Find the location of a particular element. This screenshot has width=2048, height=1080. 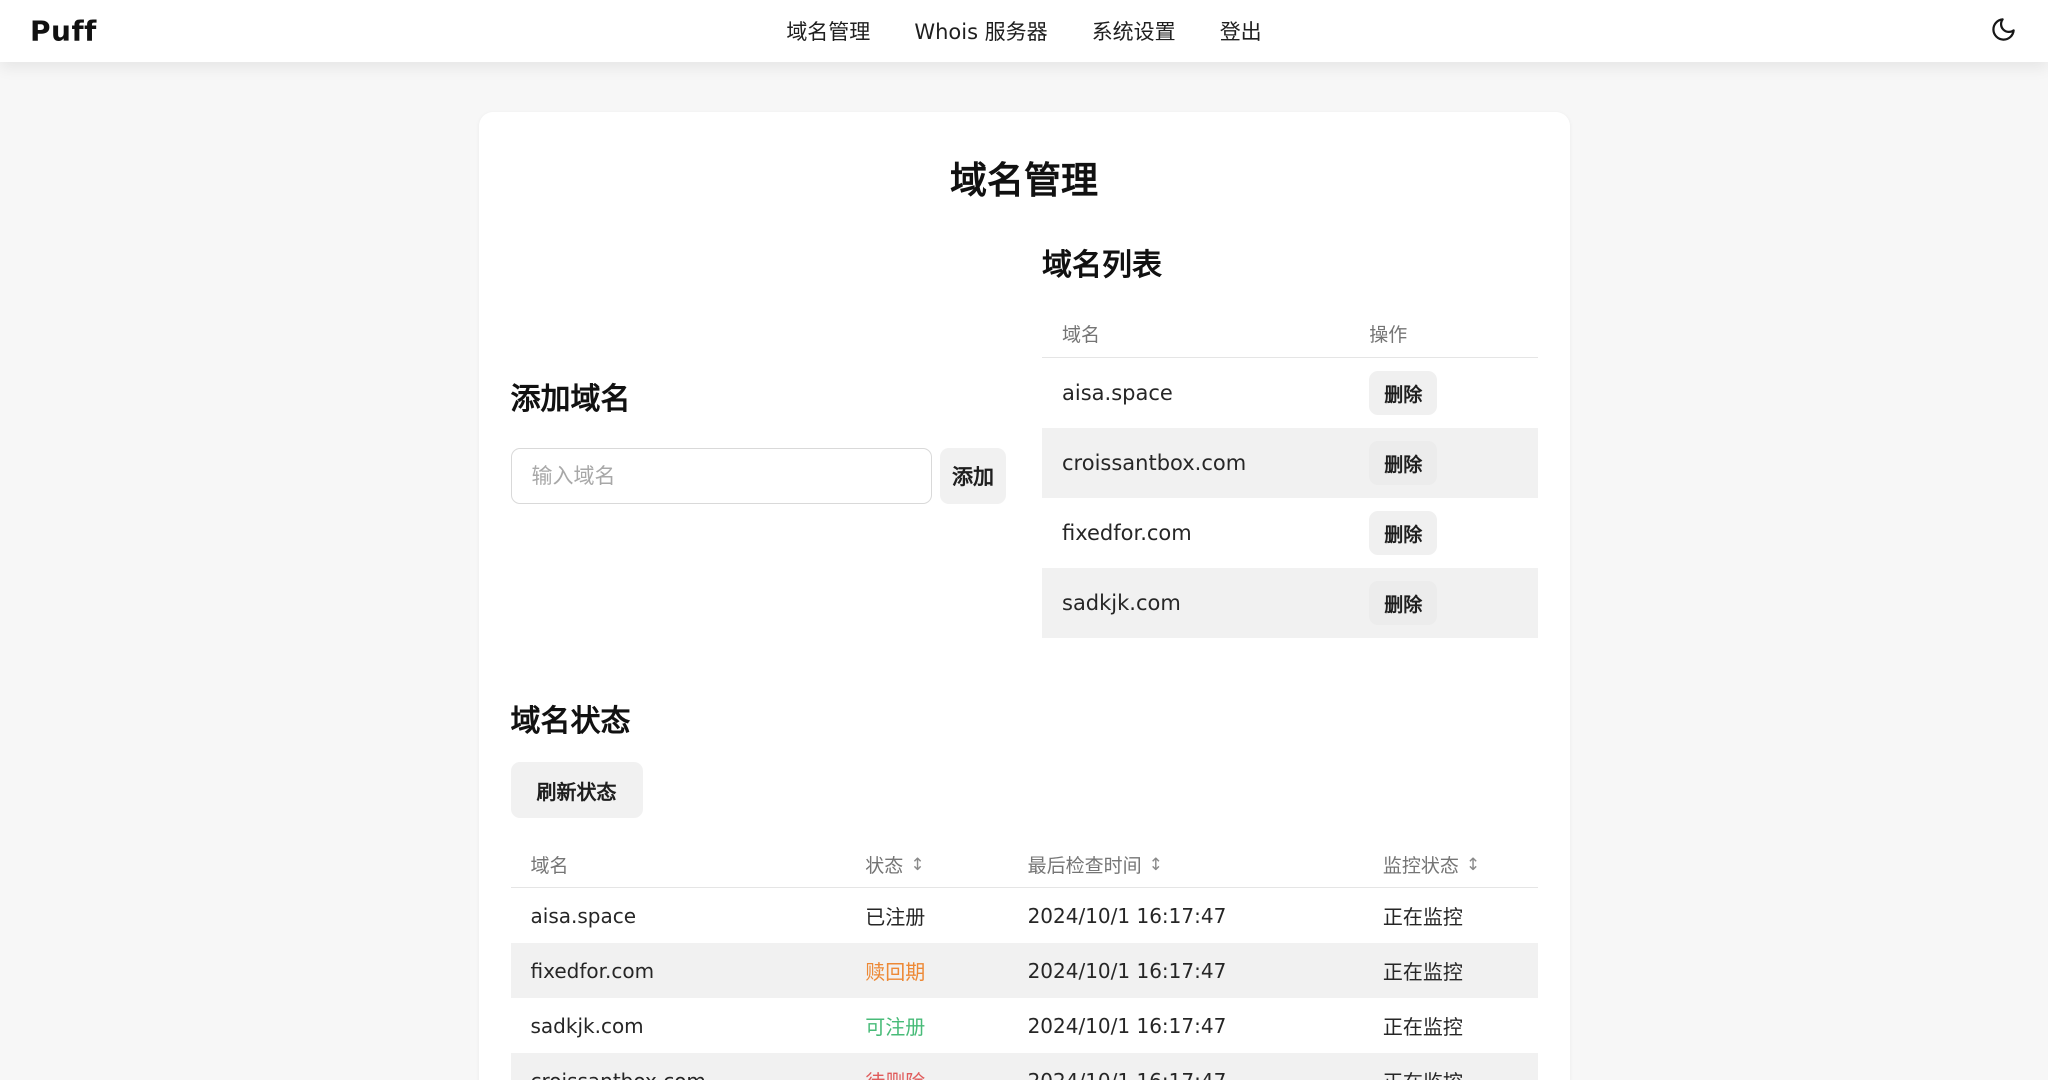

add-domain-heading: 添加域名 is located at coordinates (570, 399).